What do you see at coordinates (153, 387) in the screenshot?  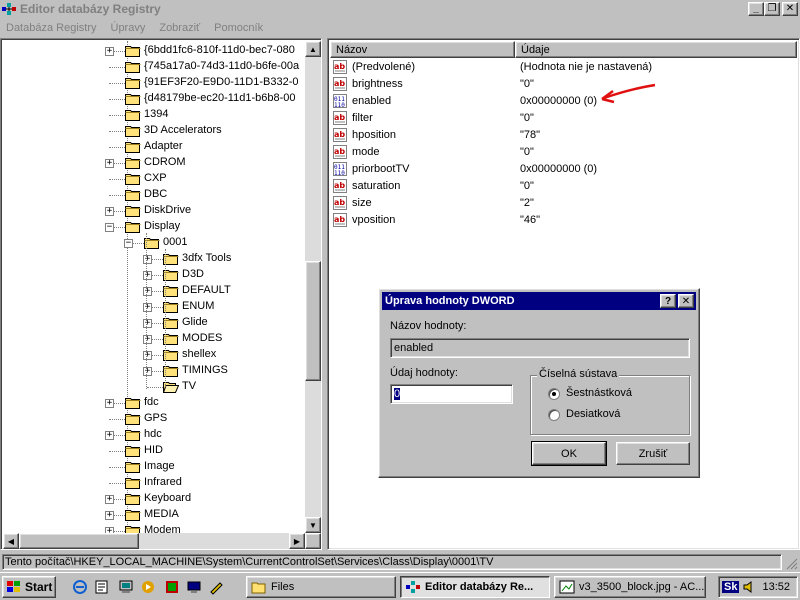 I see `tree-node-tv: TV` at bounding box center [153, 387].